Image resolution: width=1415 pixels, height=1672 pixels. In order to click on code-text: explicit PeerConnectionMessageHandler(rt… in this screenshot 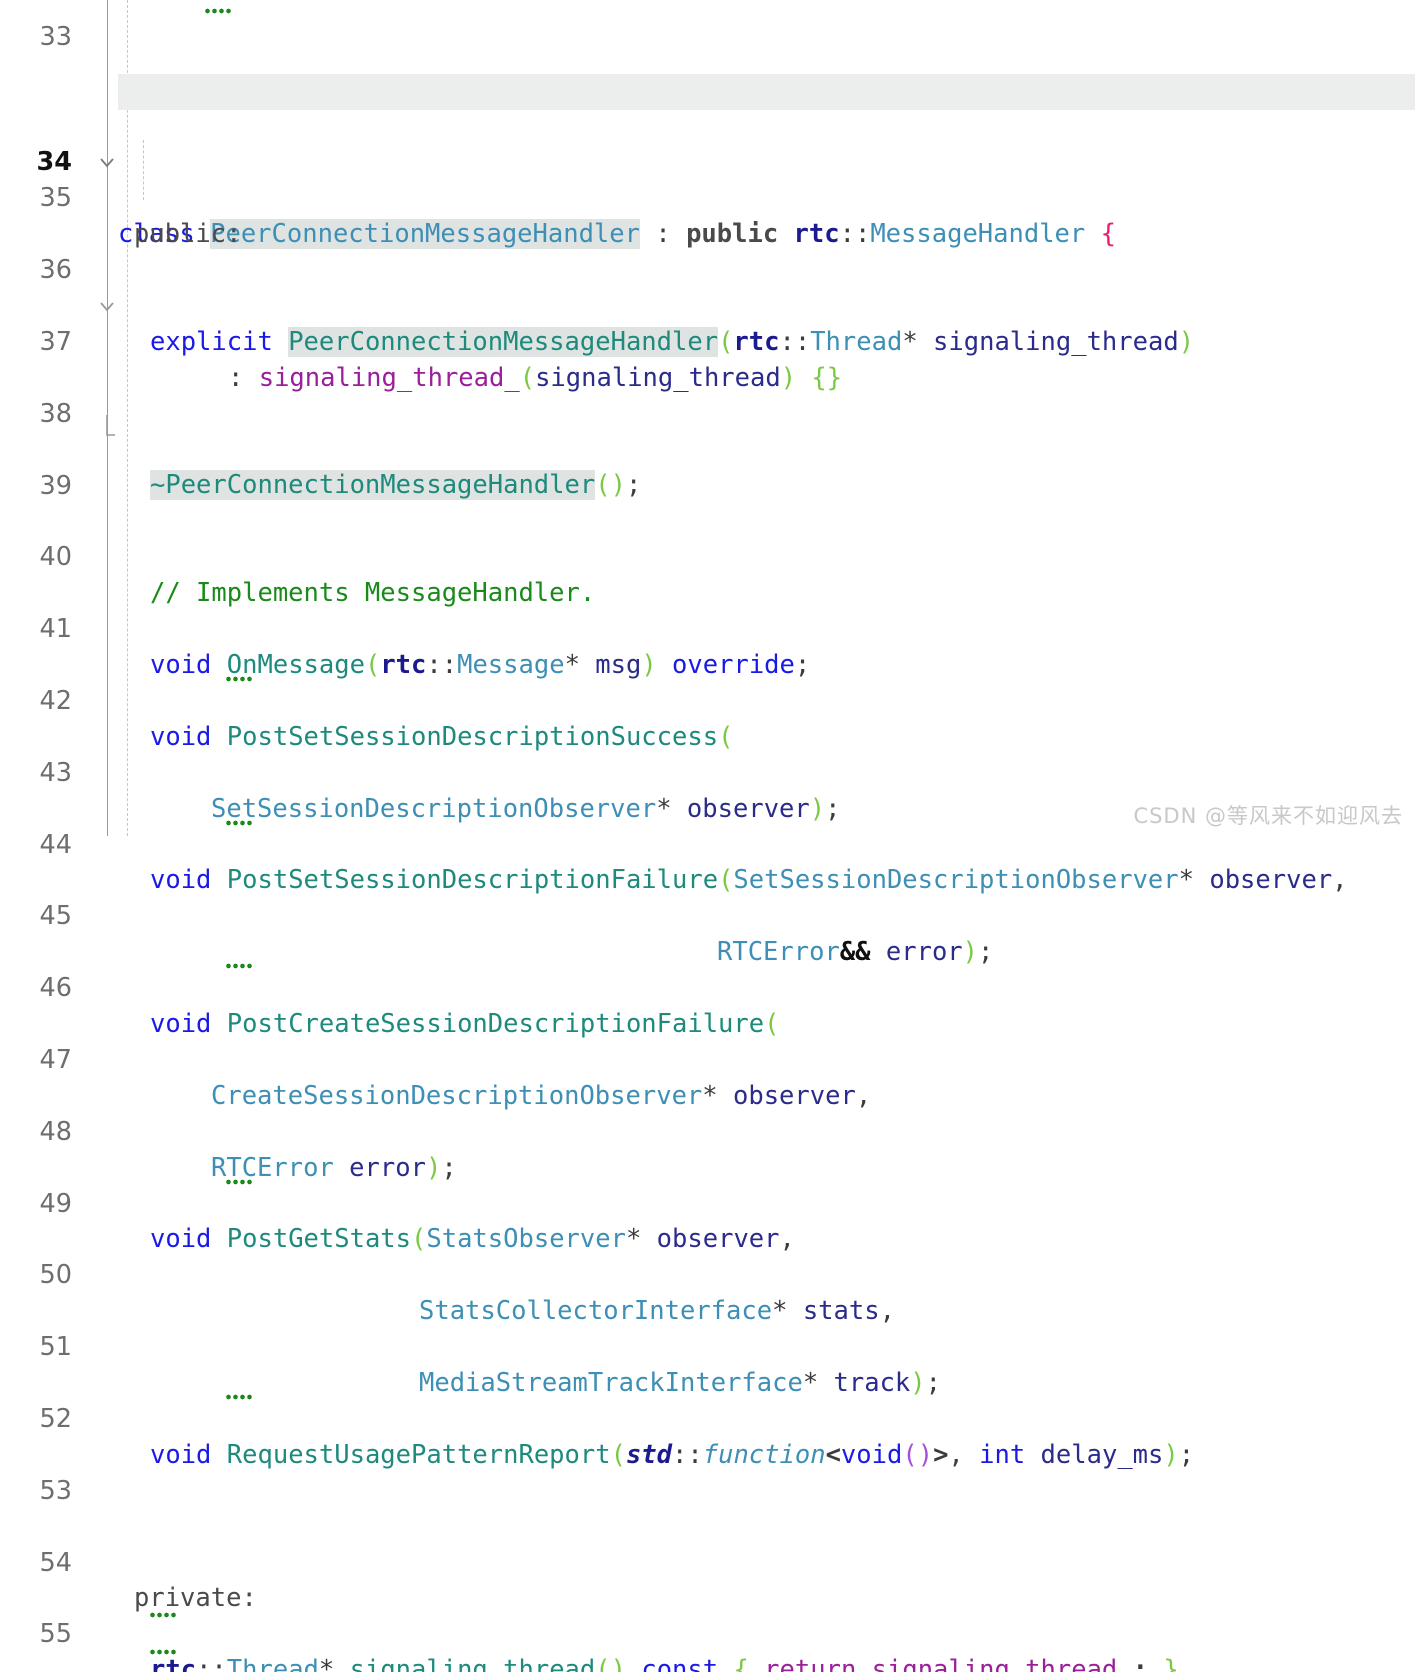, I will do `click(672, 343)`.